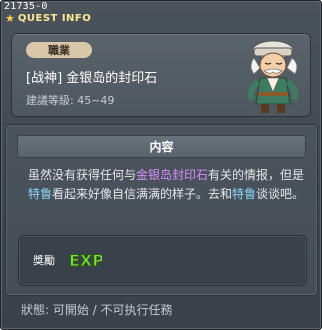 The width and height of the screenshot is (322, 330). What do you see at coordinates (162, 260) in the screenshot?
I see `reward-box: 獎勵 EXP` at bounding box center [162, 260].